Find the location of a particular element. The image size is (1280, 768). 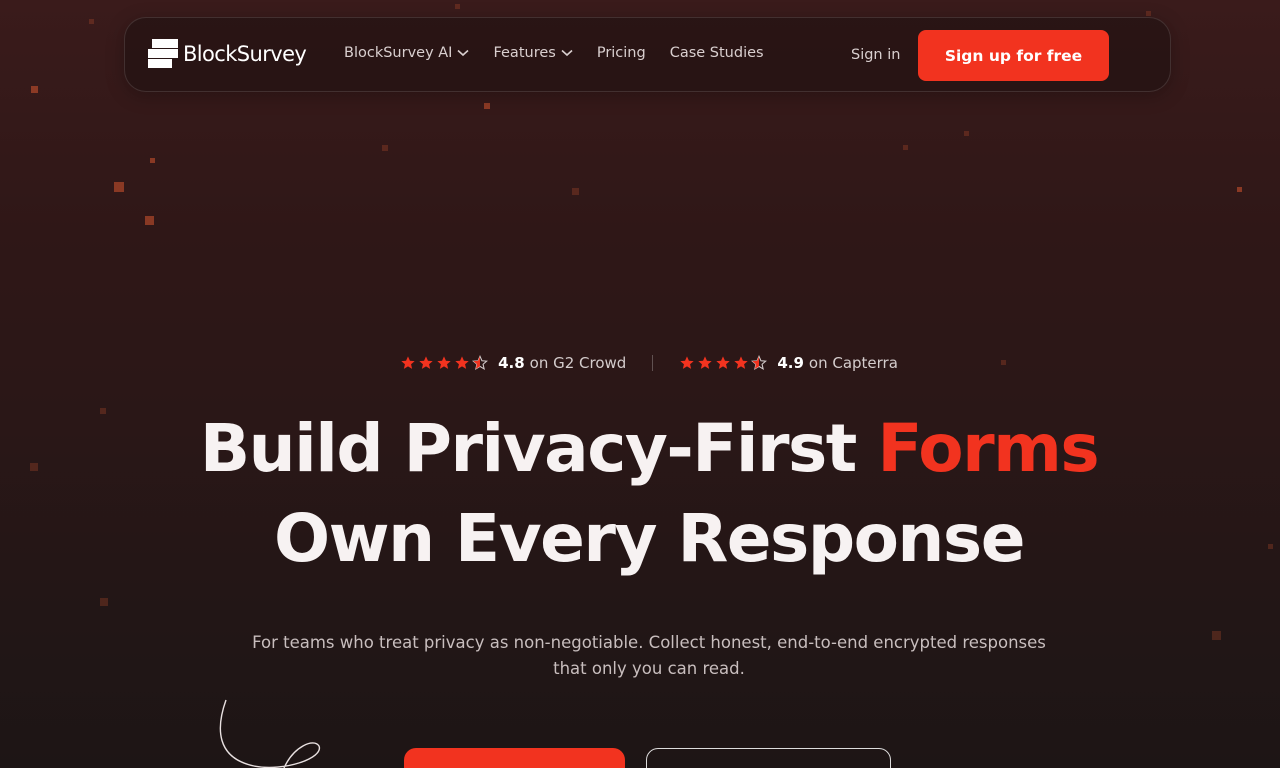

nav-item-label: Case Studies is located at coordinates (716, 53).